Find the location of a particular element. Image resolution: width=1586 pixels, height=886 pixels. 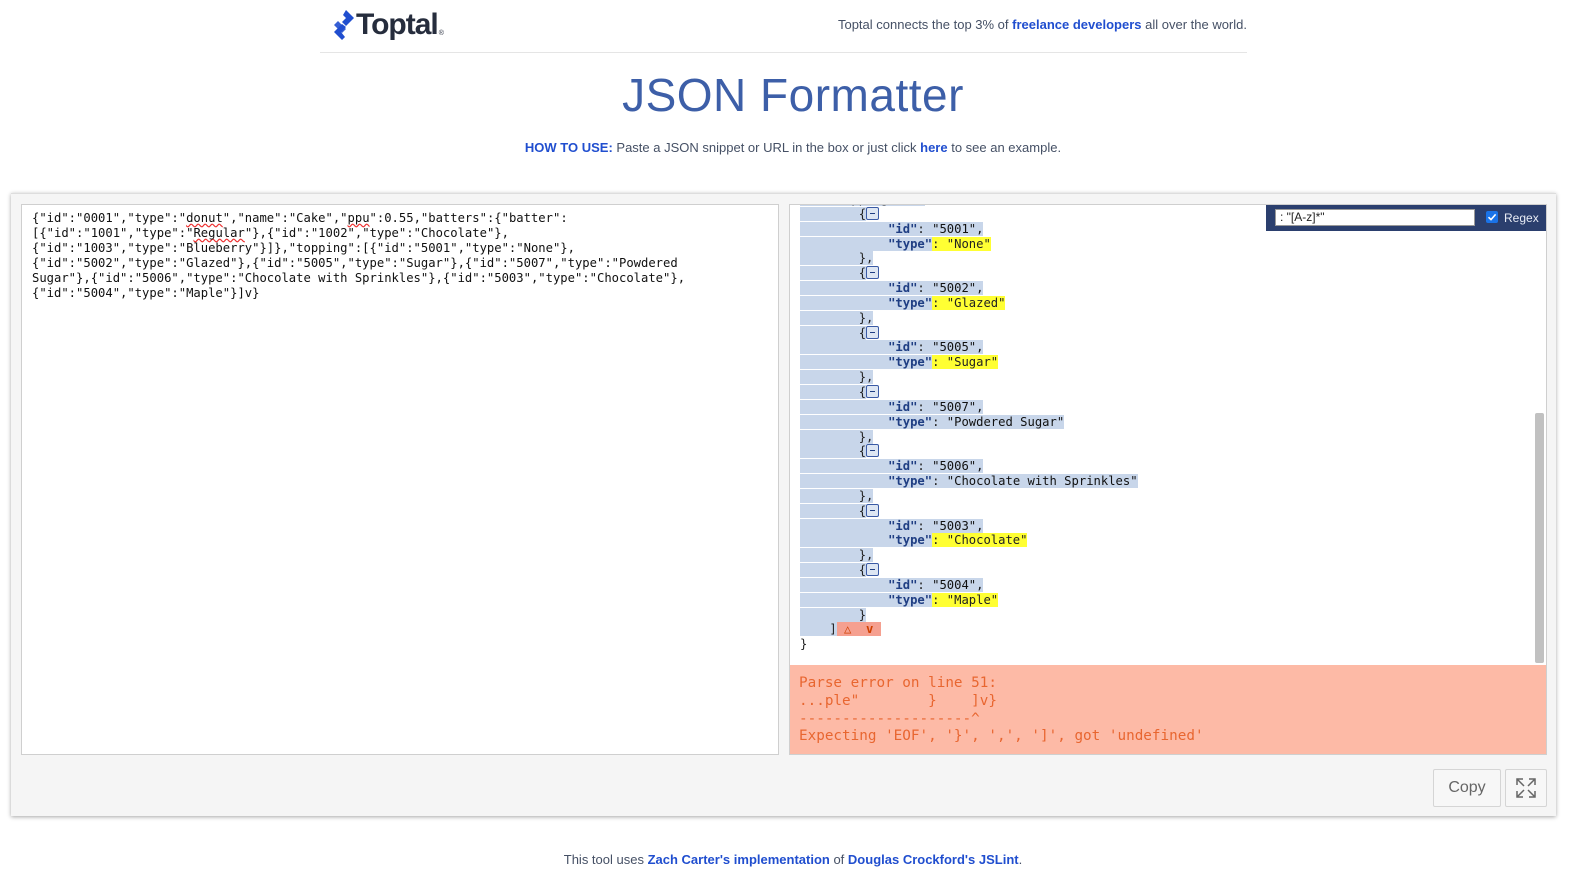

code-line: "id": "5003", is located at coordinates (969, 526).